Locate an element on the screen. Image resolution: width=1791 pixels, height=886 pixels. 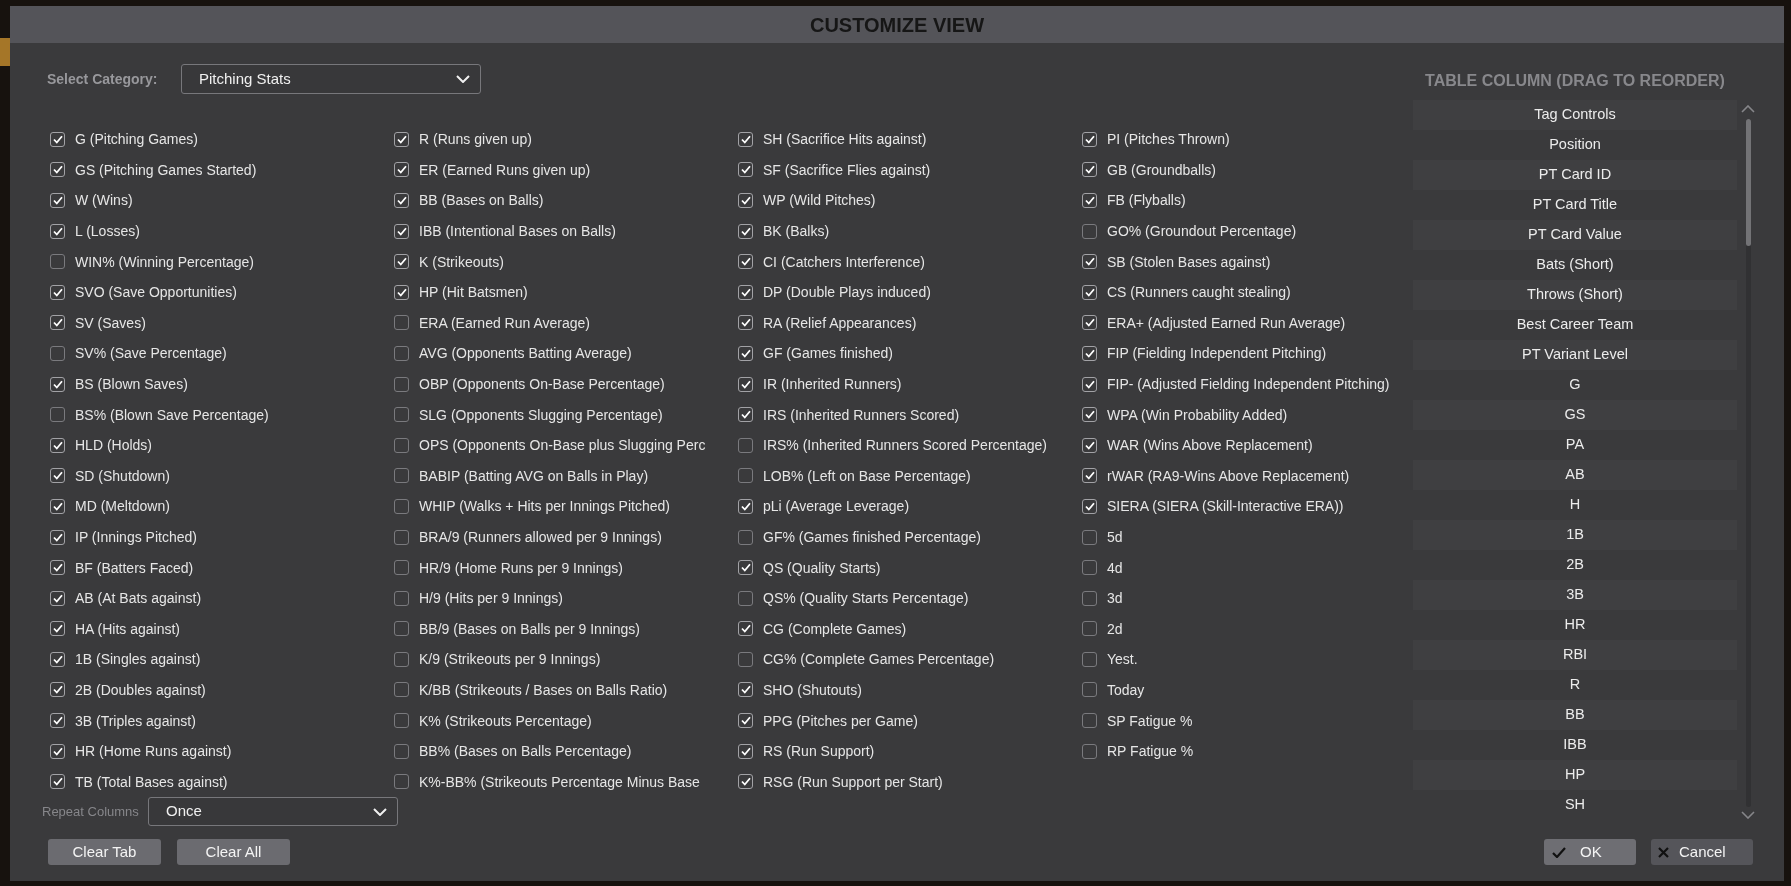
checkbox-label: 4d is located at coordinates (1115, 567).